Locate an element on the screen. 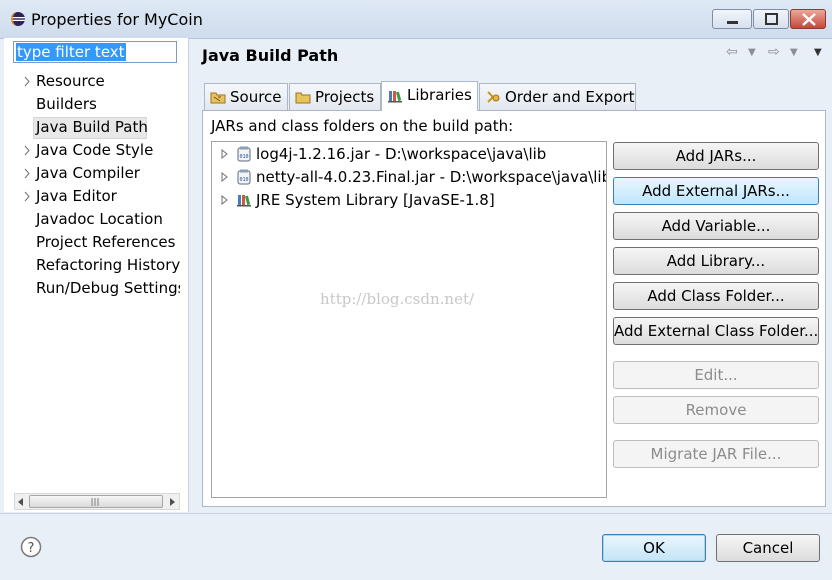  scroll-left-icon is located at coordinates (21, 502).